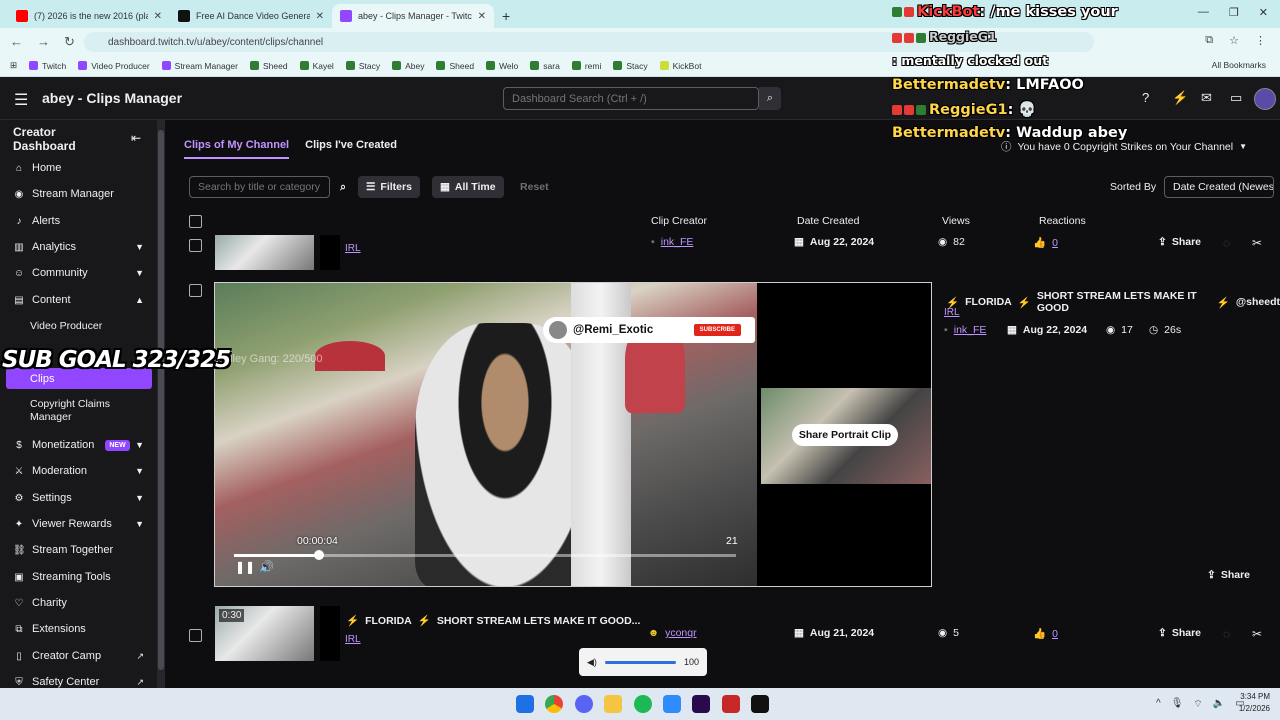 This screenshot has height=720, width=1280. Describe the element at coordinates (679, 221) in the screenshot. I see `column-header: Clip Creator` at that location.